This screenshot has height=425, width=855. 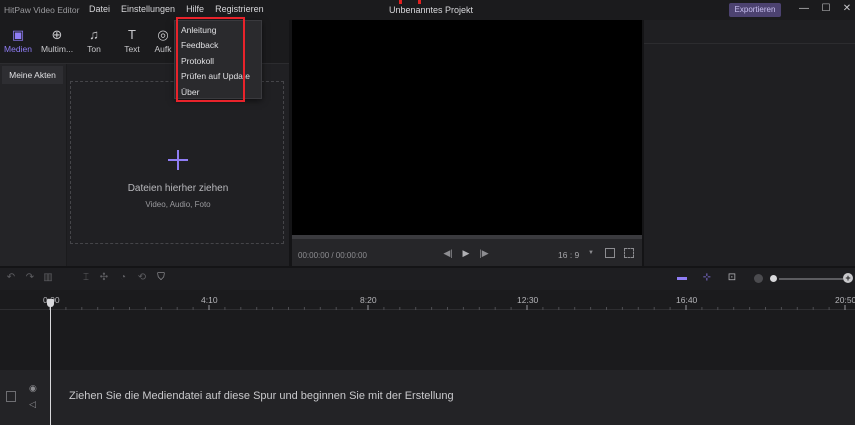 What do you see at coordinates (32, 75) in the screenshot?
I see `sidebar-item-meine-akten: Meine Akten` at bounding box center [32, 75].